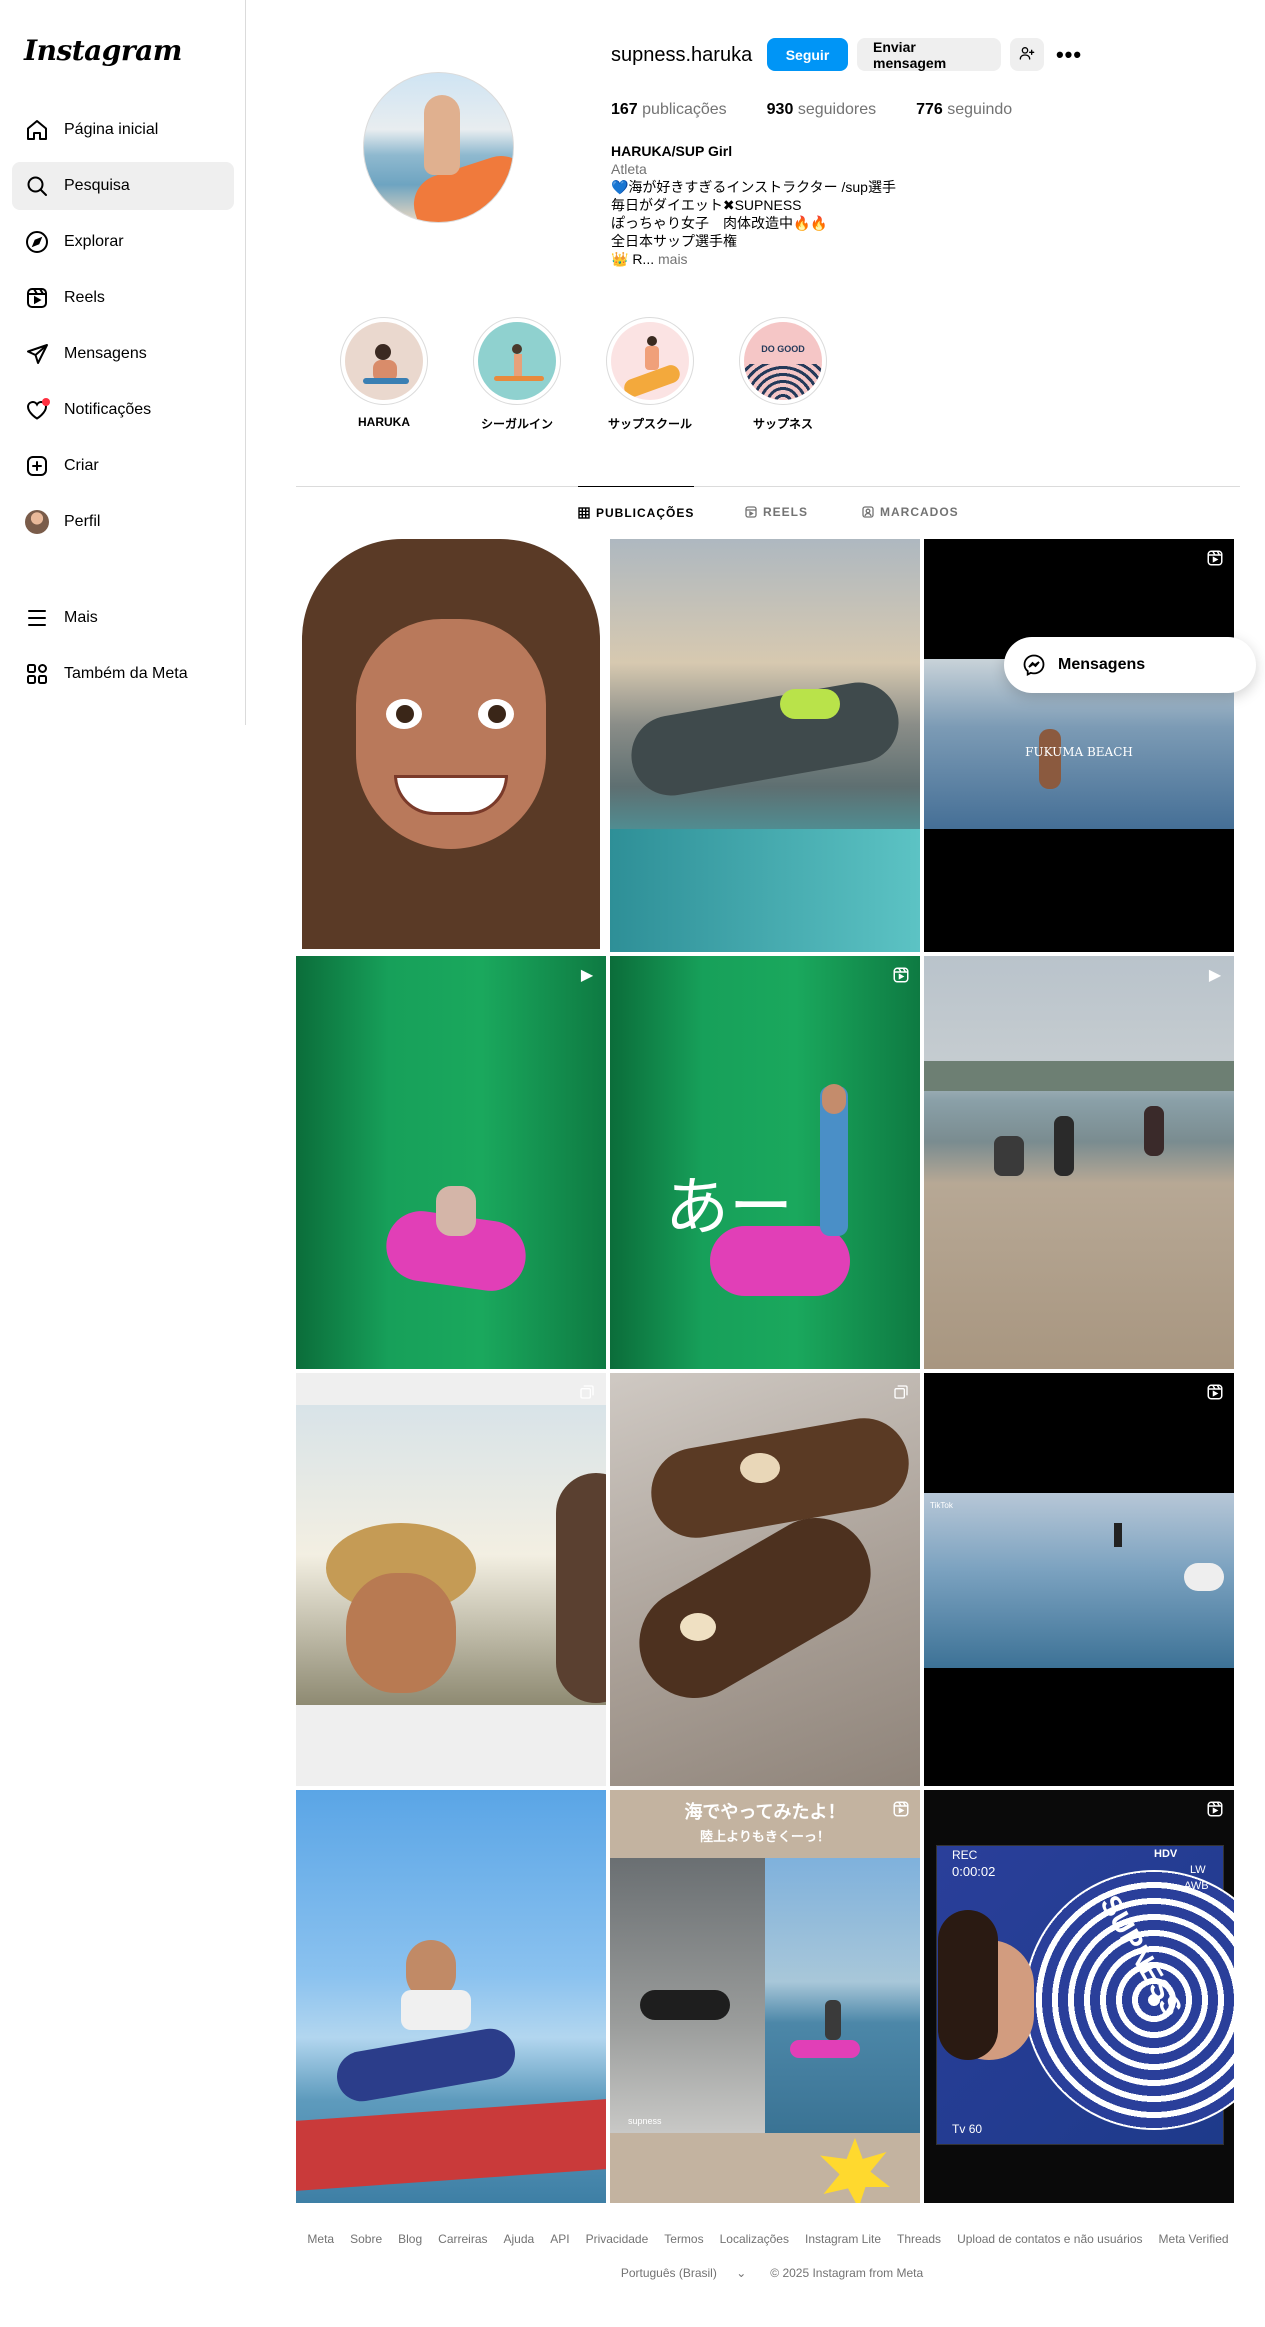 This screenshot has width=1265, height=2327. I want to click on messenger-icon, so click(1034, 665).